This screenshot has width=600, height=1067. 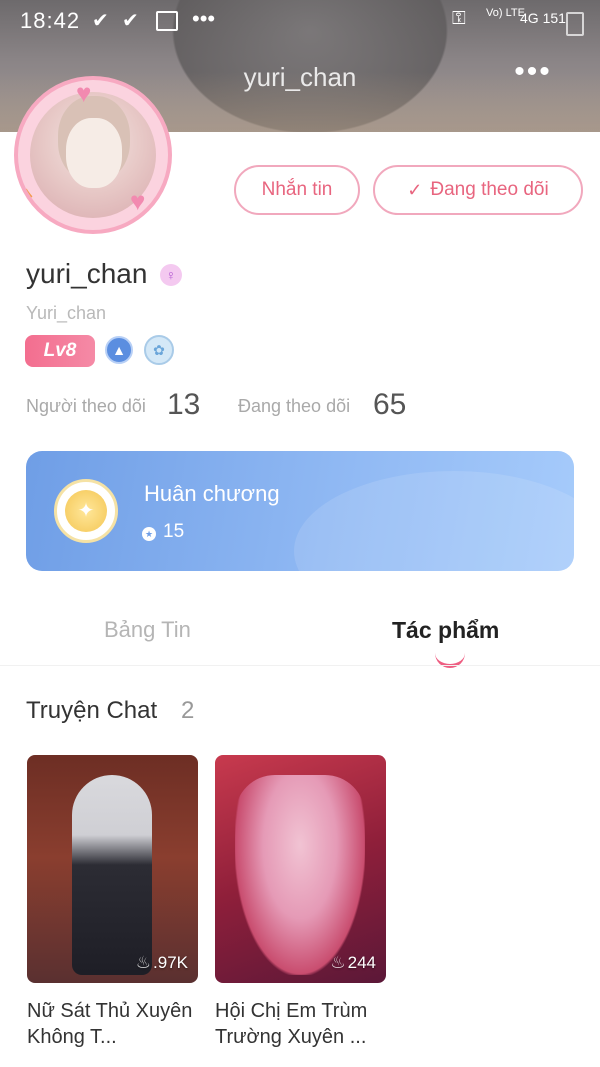 I want to click on story-views: 244, so click(x=361, y=962).